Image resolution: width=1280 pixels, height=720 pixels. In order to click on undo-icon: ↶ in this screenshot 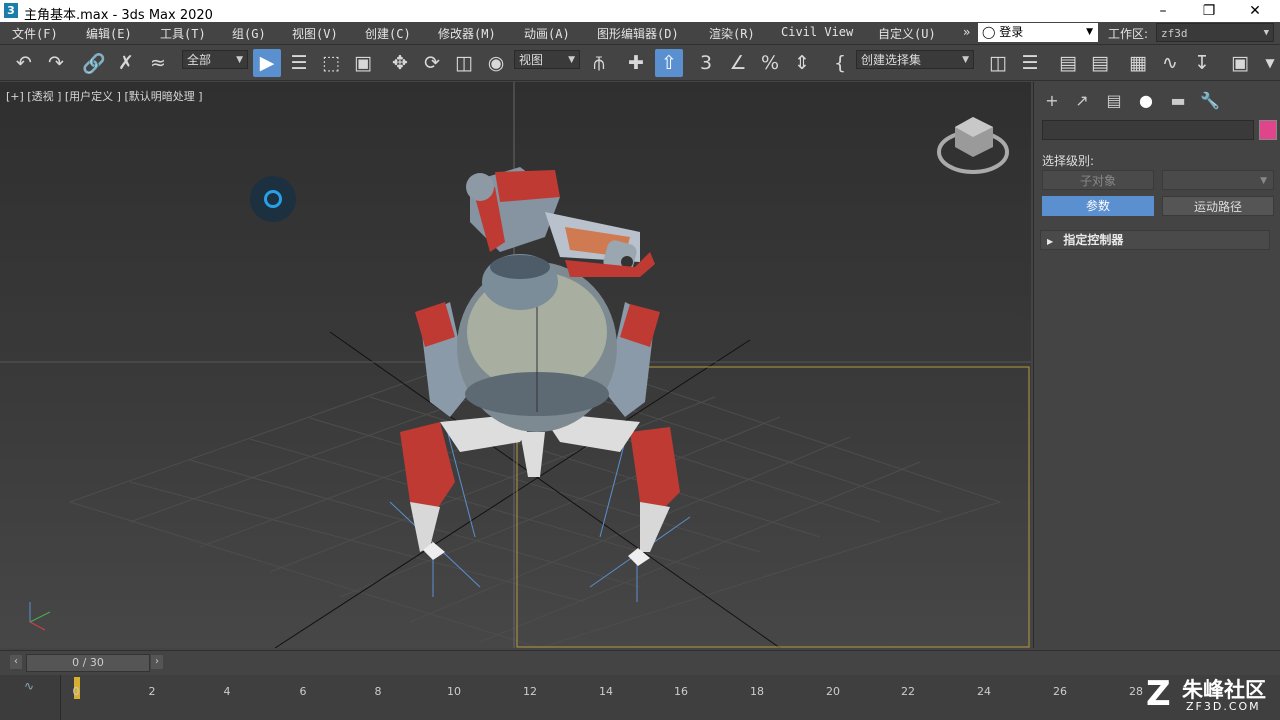, I will do `click(24, 63)`.